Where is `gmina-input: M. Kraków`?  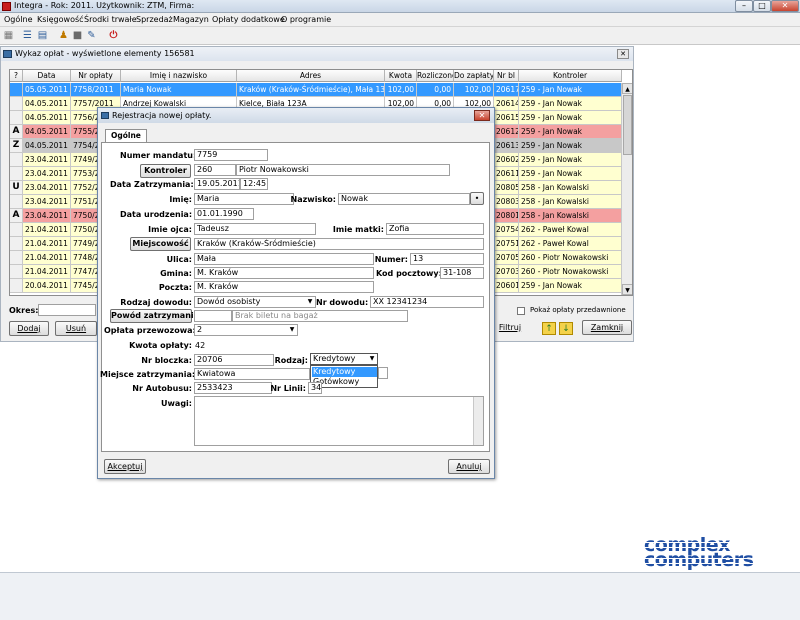 gmina-input: M. Kraków is located at coordinates (284, 273).